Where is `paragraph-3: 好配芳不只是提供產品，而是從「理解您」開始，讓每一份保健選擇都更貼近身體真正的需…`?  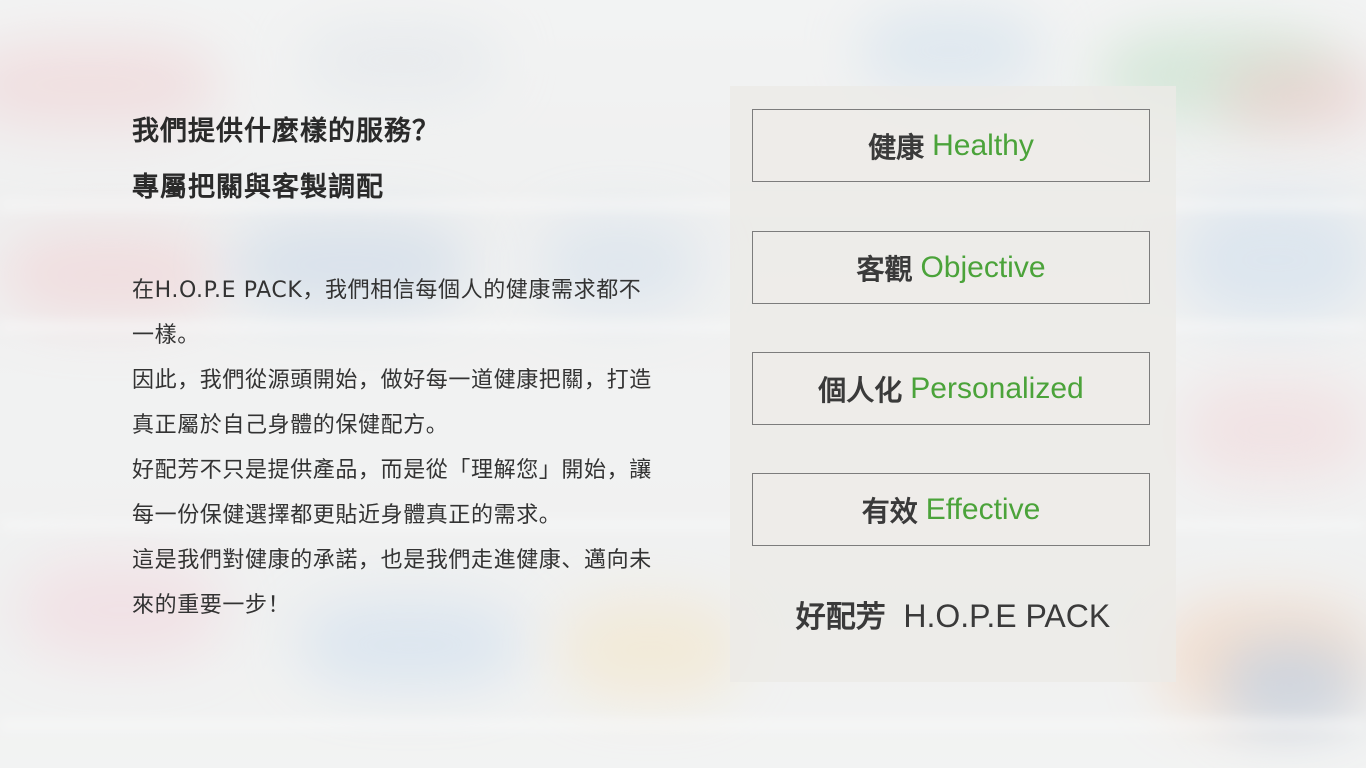 paragraph-3: 好配芳不只是提供產品，而是從「理解您」開始，讓每一份保健選擇都更貼近身體真正的需… is located at coordinates (392, 493).